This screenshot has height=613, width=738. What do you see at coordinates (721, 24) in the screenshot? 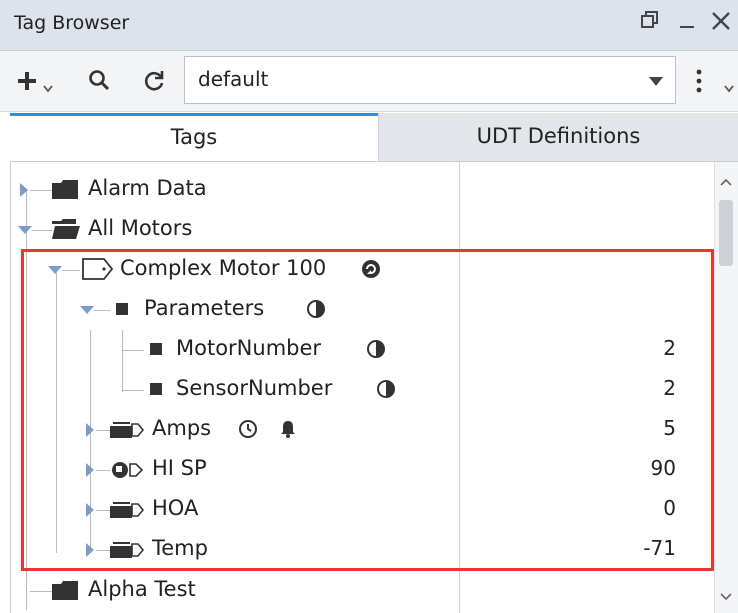
I see `close-icon` at bounding box center [721, 24].